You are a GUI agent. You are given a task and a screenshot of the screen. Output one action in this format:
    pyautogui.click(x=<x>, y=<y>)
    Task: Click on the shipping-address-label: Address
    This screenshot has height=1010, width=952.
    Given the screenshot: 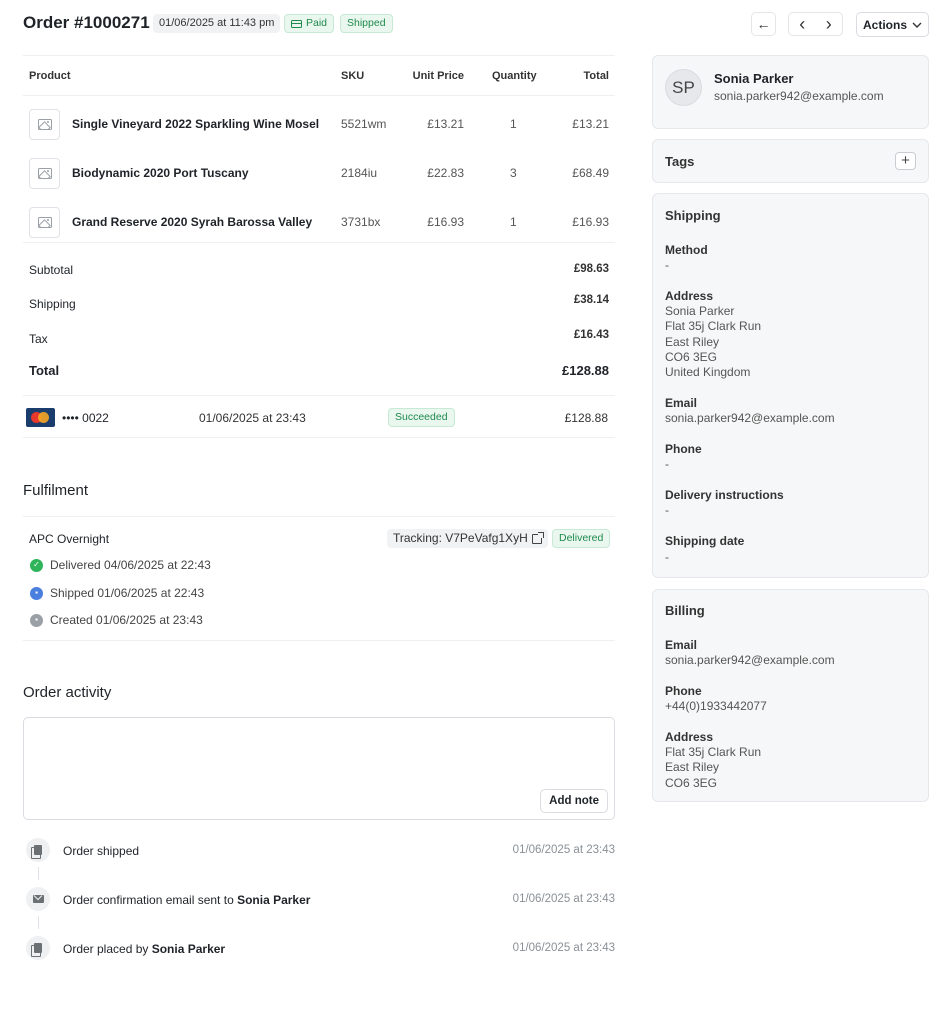 What is the action you would take?
    pyautogui.click(x=689, y=296)
    